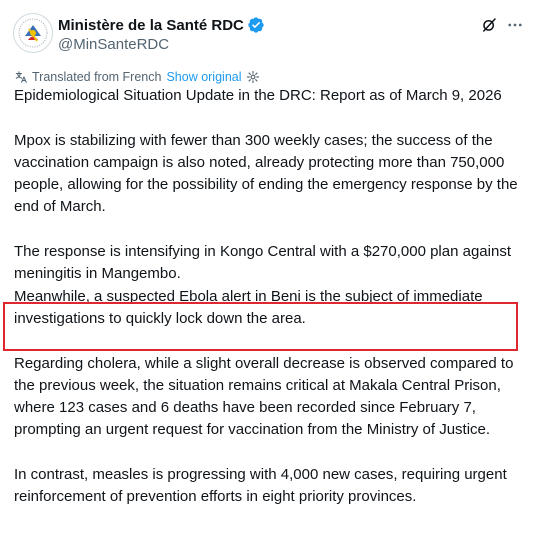 This screenshot has height=550, width=533. What do you see at coordinates (151, 25) in the screenshot?
I see `author-display-name: Ministère de la Santé RDC` at bounding box center [151, 25].